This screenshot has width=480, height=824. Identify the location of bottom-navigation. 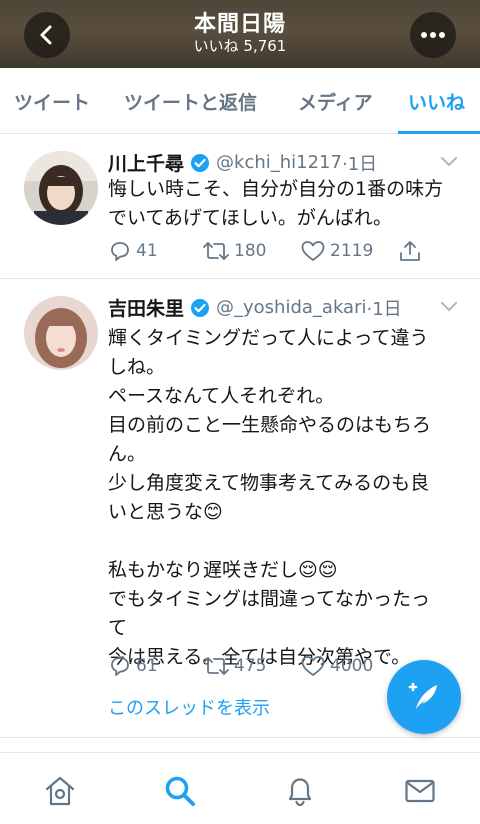
(240, 788).